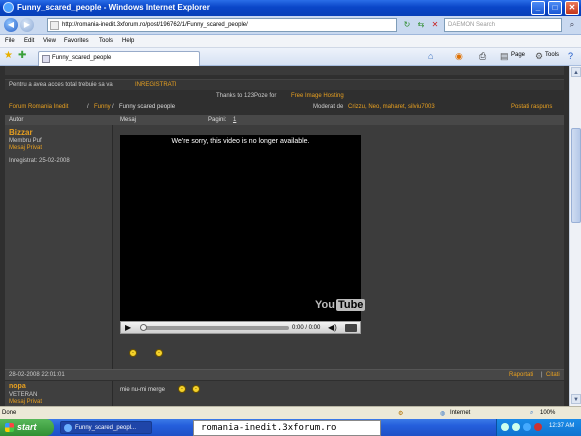  Describe the element at coordinates (430, 56) in the screenshot. I see `home-icon: ⌂` at that location.